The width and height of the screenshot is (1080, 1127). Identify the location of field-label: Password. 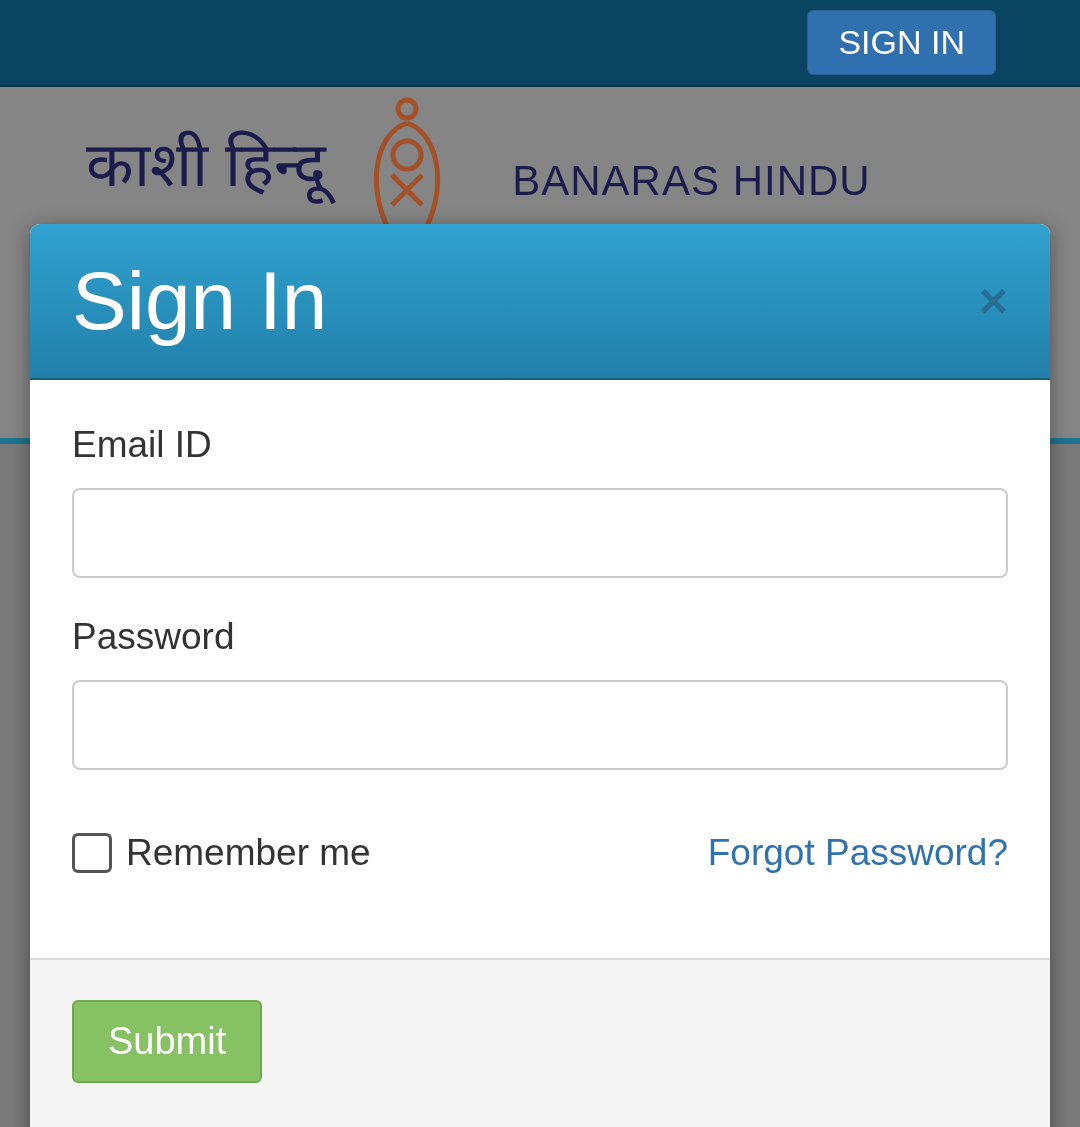
(154, 637).